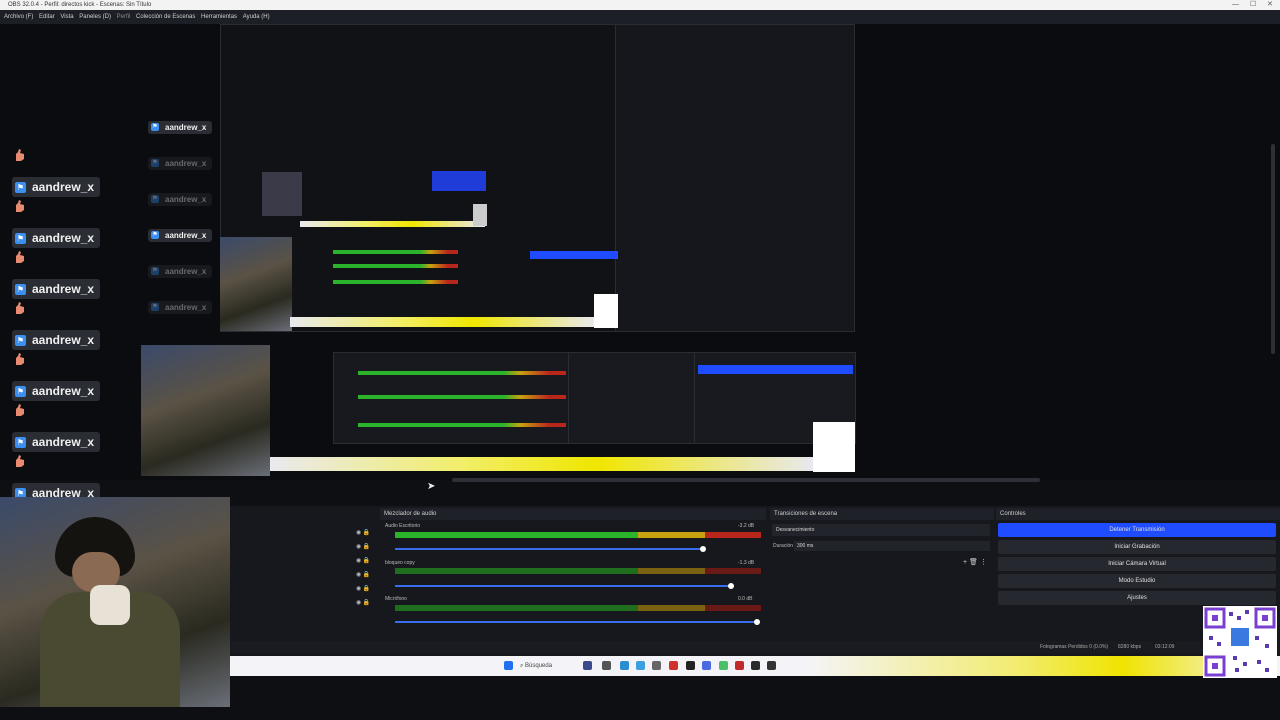  I want to click on taskbar: ⌕ Búsqueda, so click(755, 666).